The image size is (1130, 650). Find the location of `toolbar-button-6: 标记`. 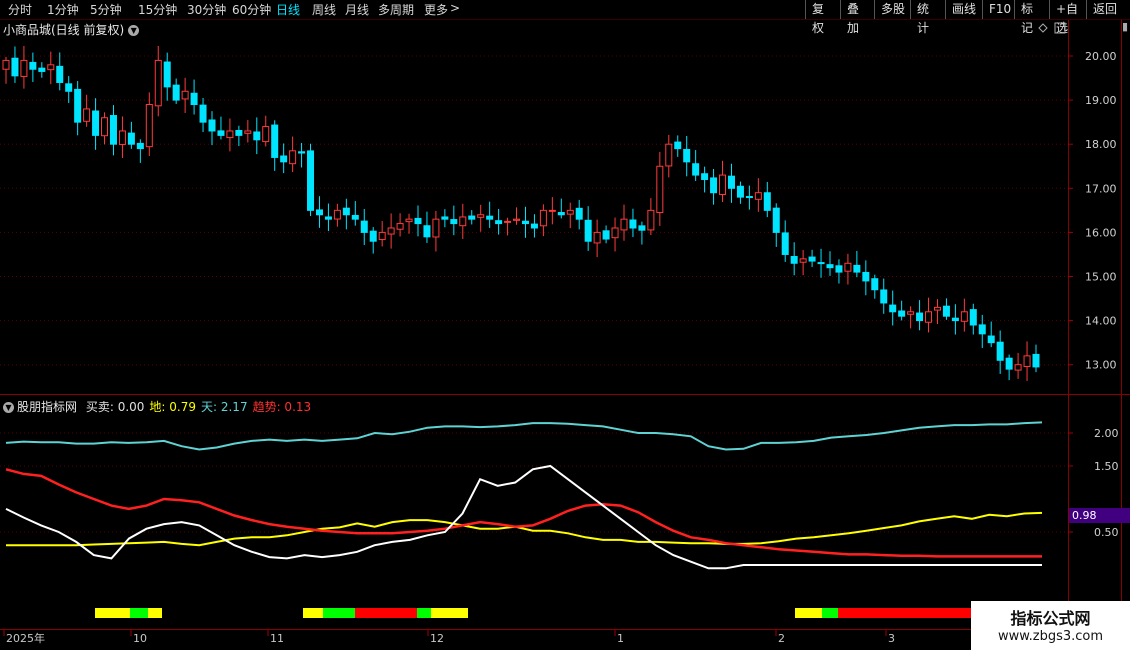

toolbar-button-6: 标记 is located at coordinates (1032, 17).